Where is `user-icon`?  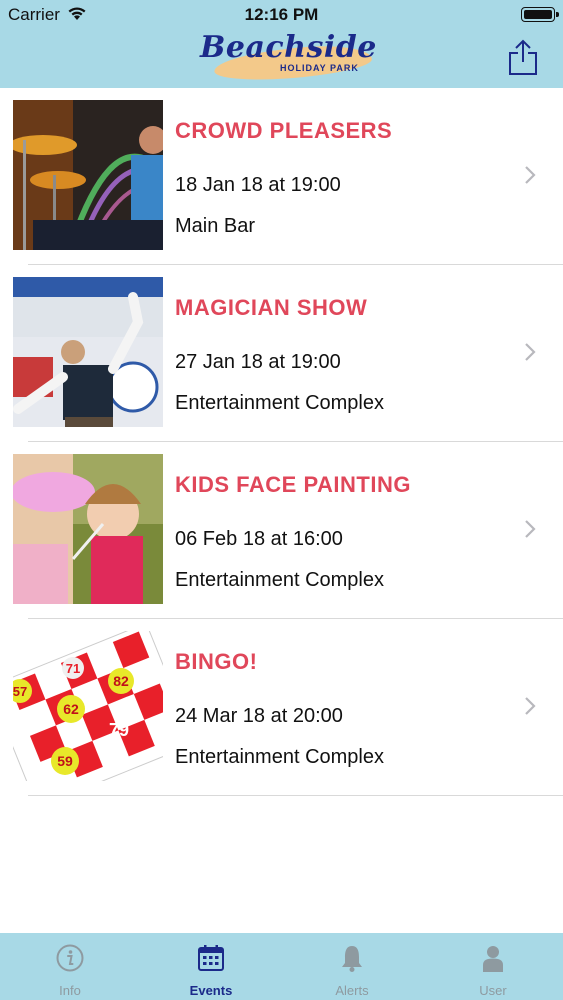 user-icon is located at coordinates (493, 958).